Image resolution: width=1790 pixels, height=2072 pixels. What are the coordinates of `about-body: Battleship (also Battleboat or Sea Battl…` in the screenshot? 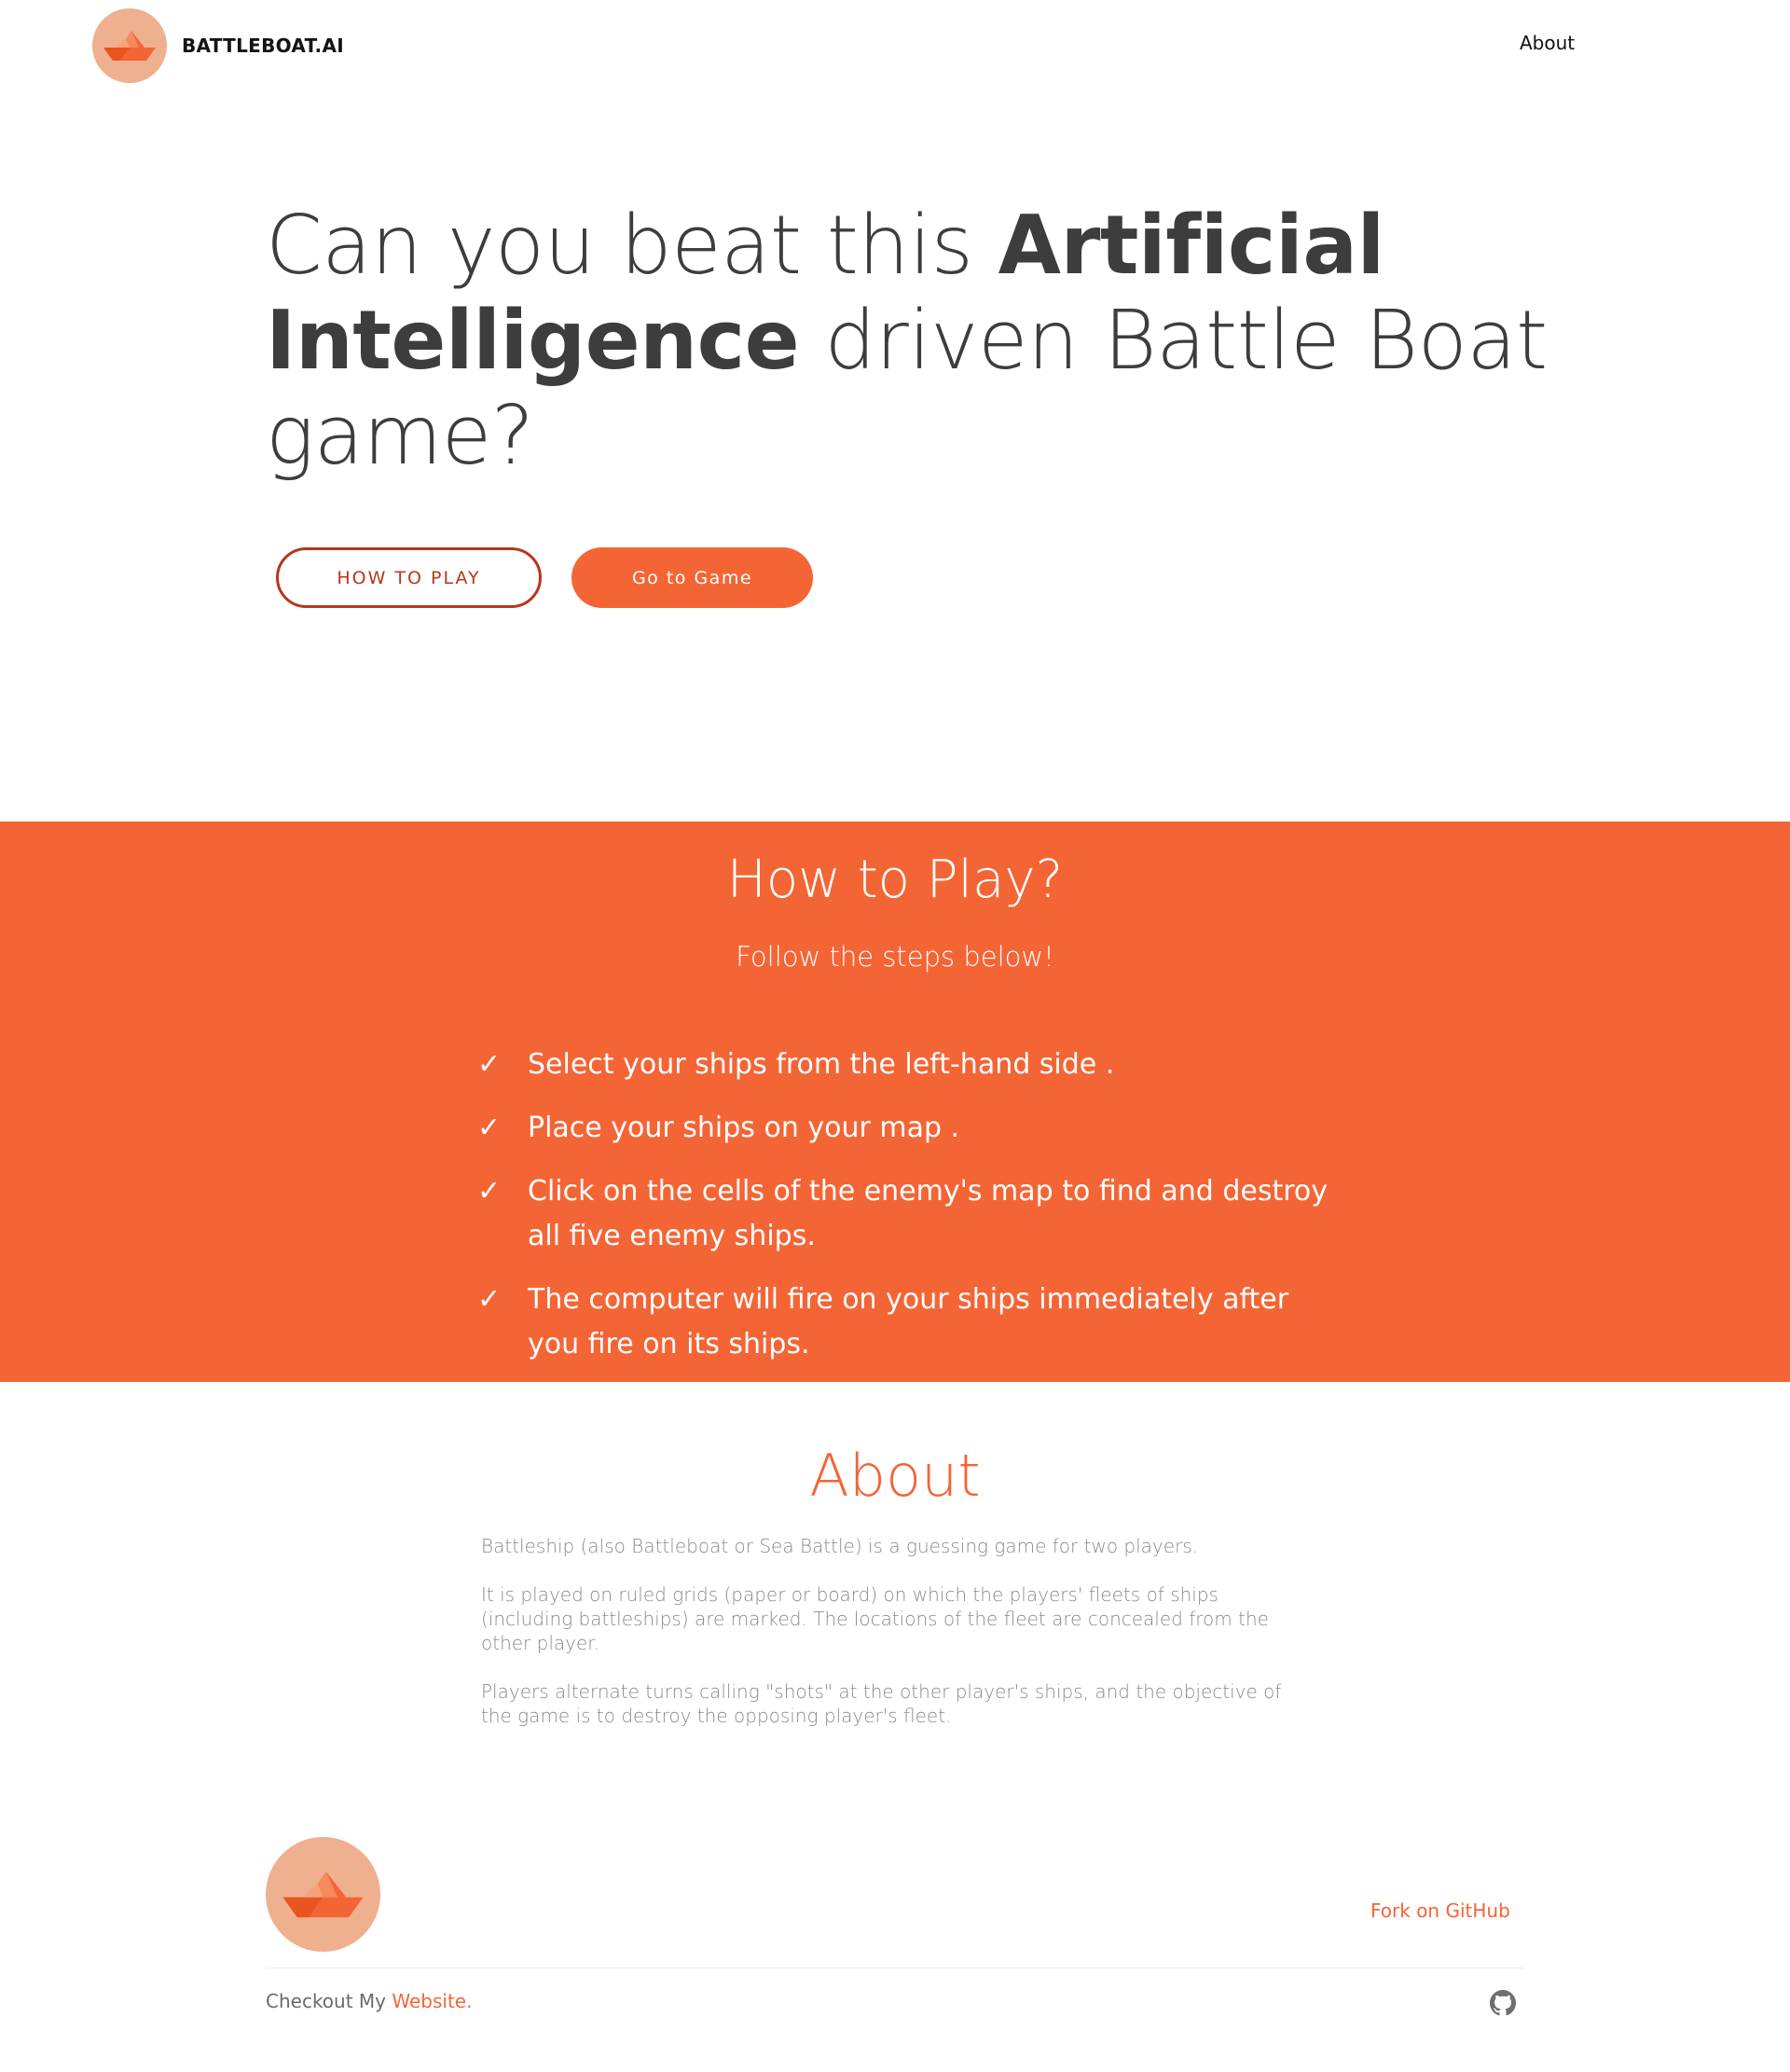 It's located at (897, 1643).